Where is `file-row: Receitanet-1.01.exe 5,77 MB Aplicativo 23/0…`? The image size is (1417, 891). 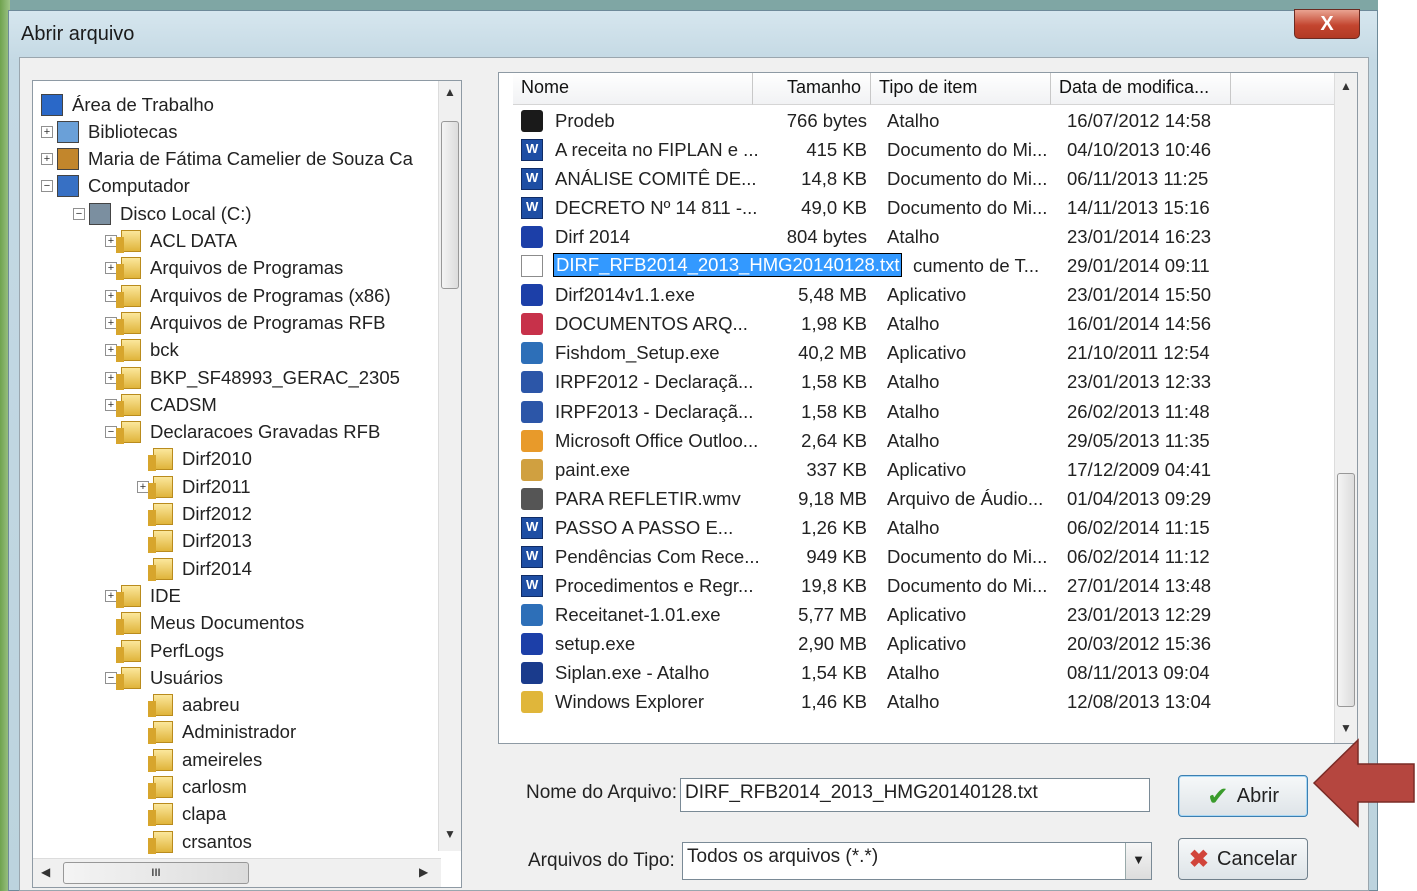
file-row: Receitanet-1.01.exe 5,77 MB Aplicativo 23/0… is located at coordinates (919, 615).